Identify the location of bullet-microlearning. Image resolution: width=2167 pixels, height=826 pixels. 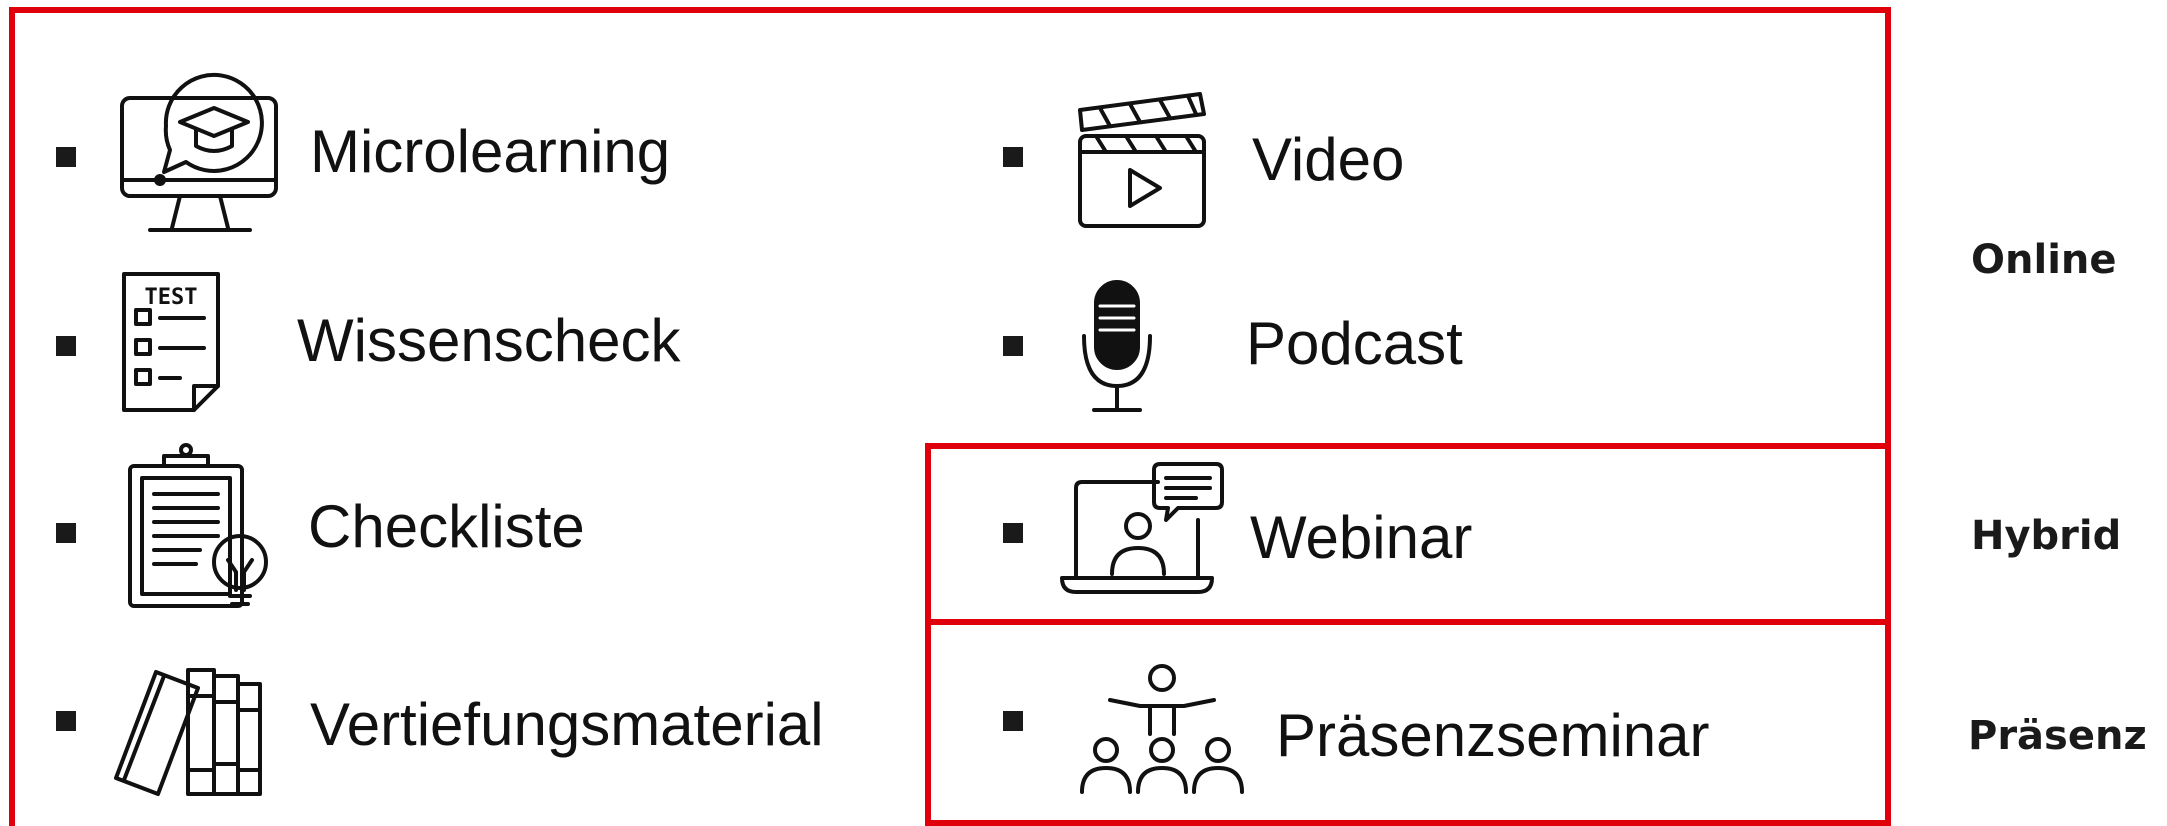
(66, 157).